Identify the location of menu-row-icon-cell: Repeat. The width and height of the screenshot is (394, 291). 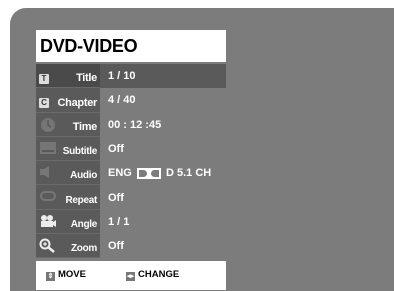
(68, 197).